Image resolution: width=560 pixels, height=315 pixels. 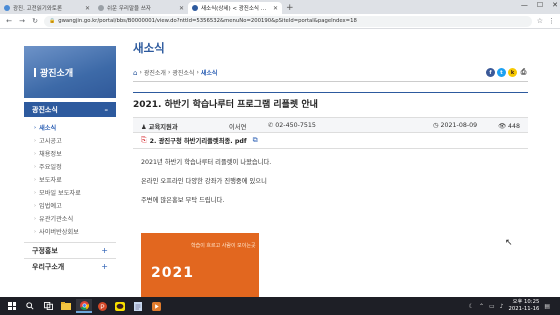 What do you see at coordinates (471, 306) in the screenshot?
I see `night-mode-icon: ☾` at bounding box center [471, 306].